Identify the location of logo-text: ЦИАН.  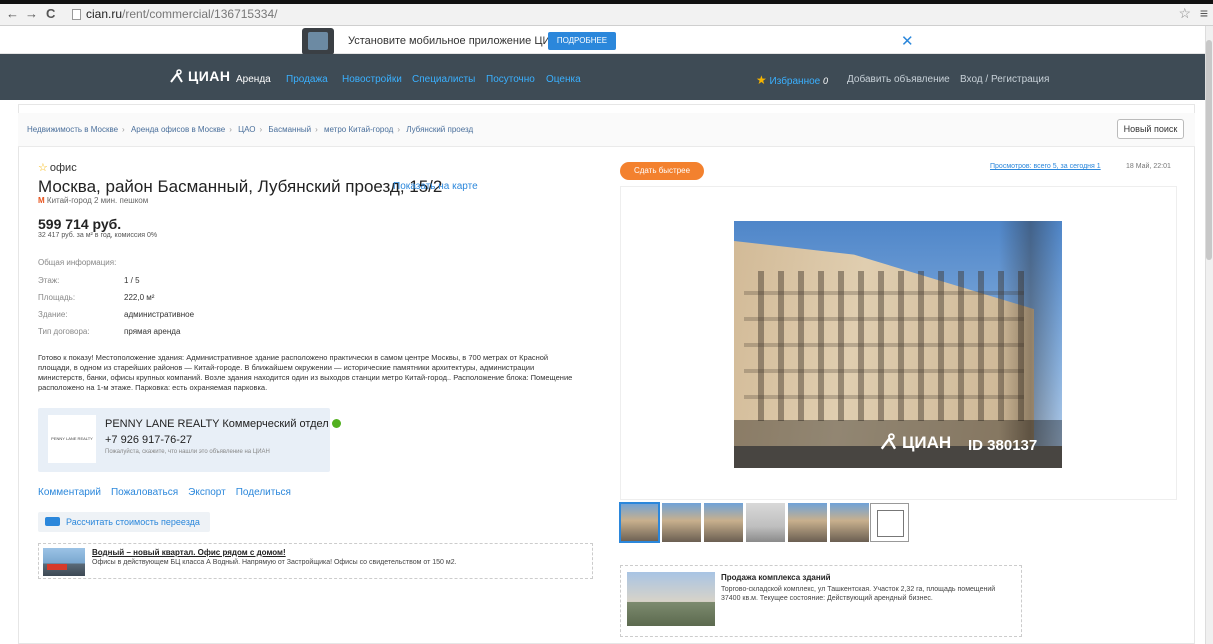
(209, 76).